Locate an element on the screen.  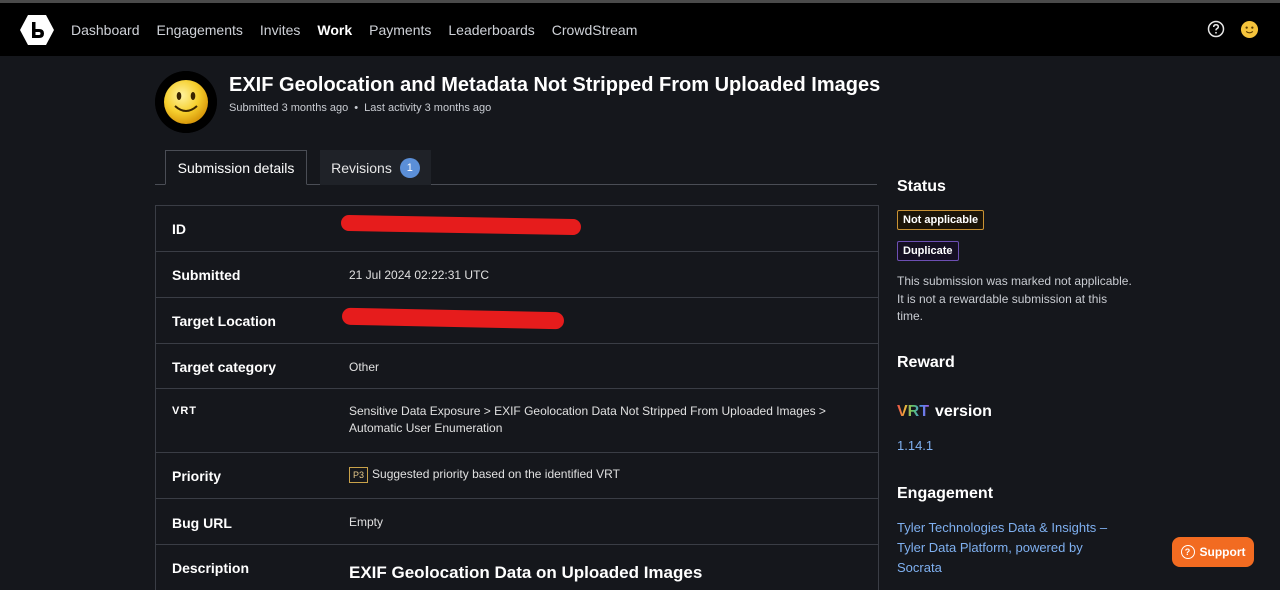
tab-revisions: Revisions 1 is located at coordinates (375, 167).